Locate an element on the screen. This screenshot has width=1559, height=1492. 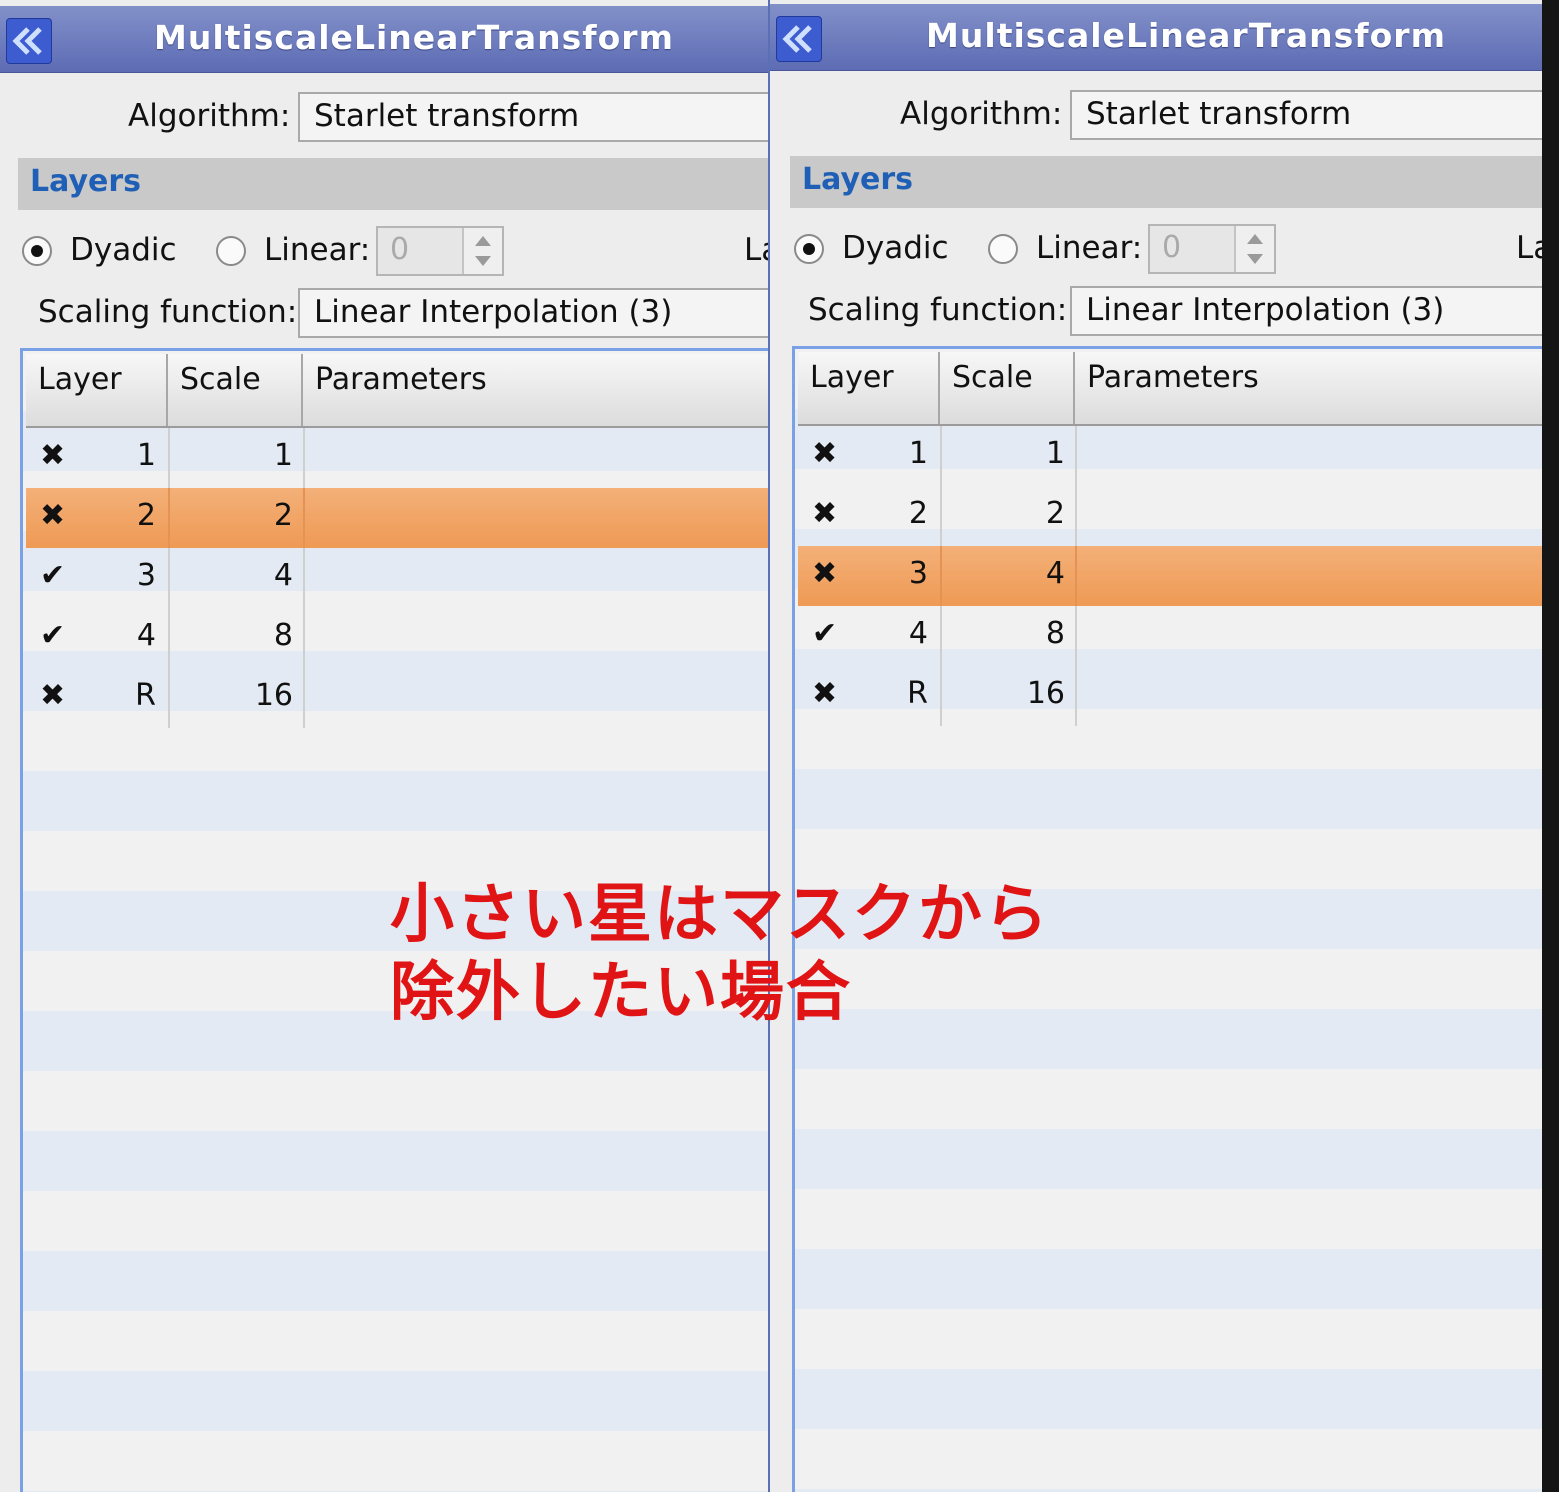
annotation-line-2: 除外したい場合 is located at coordinates (621, 993).